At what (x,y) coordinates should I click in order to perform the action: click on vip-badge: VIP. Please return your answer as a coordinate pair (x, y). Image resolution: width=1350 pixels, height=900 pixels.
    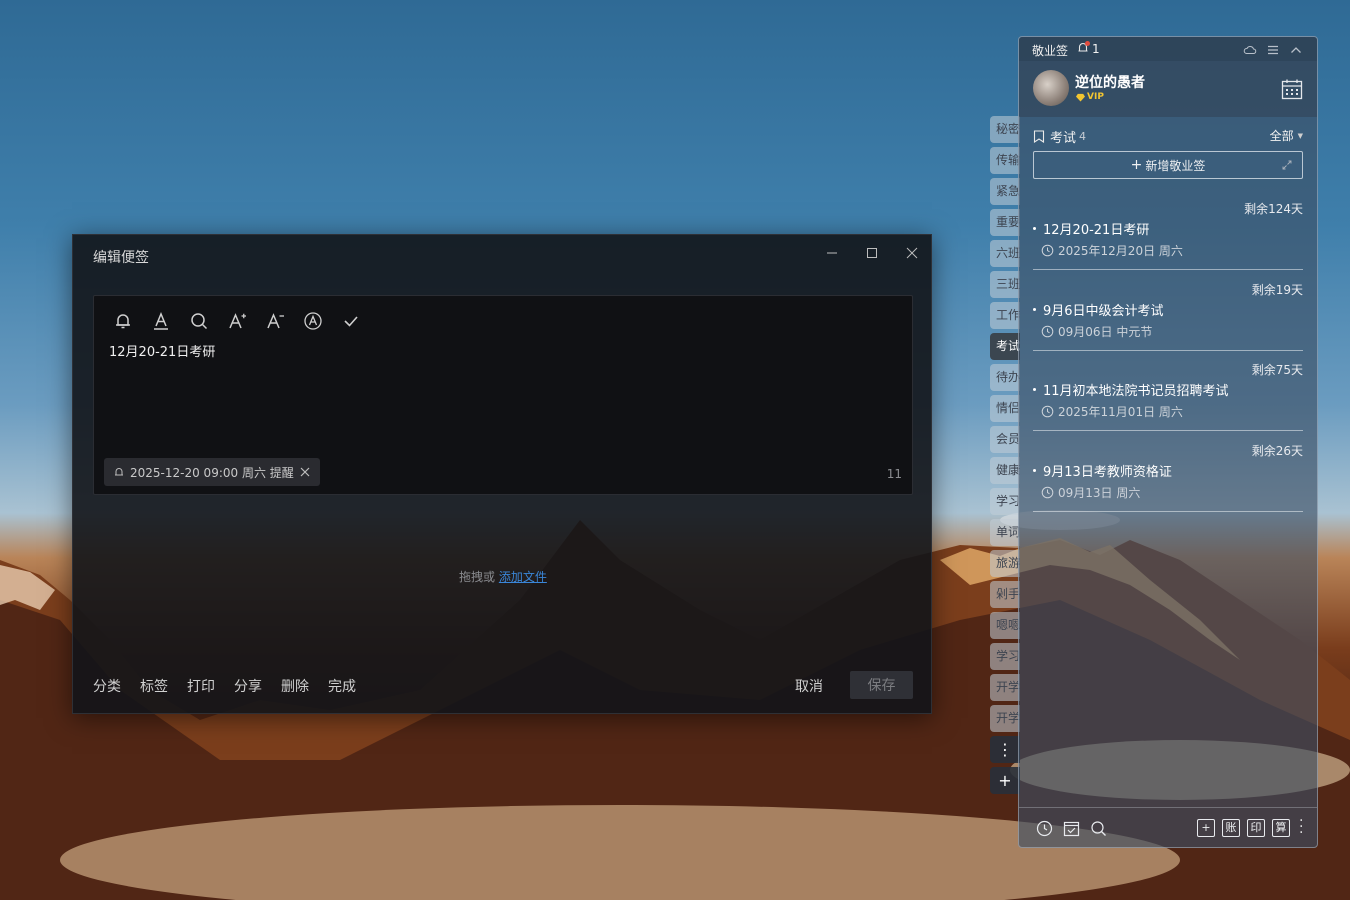
    Looking at the image, I should click on (1090, 97).